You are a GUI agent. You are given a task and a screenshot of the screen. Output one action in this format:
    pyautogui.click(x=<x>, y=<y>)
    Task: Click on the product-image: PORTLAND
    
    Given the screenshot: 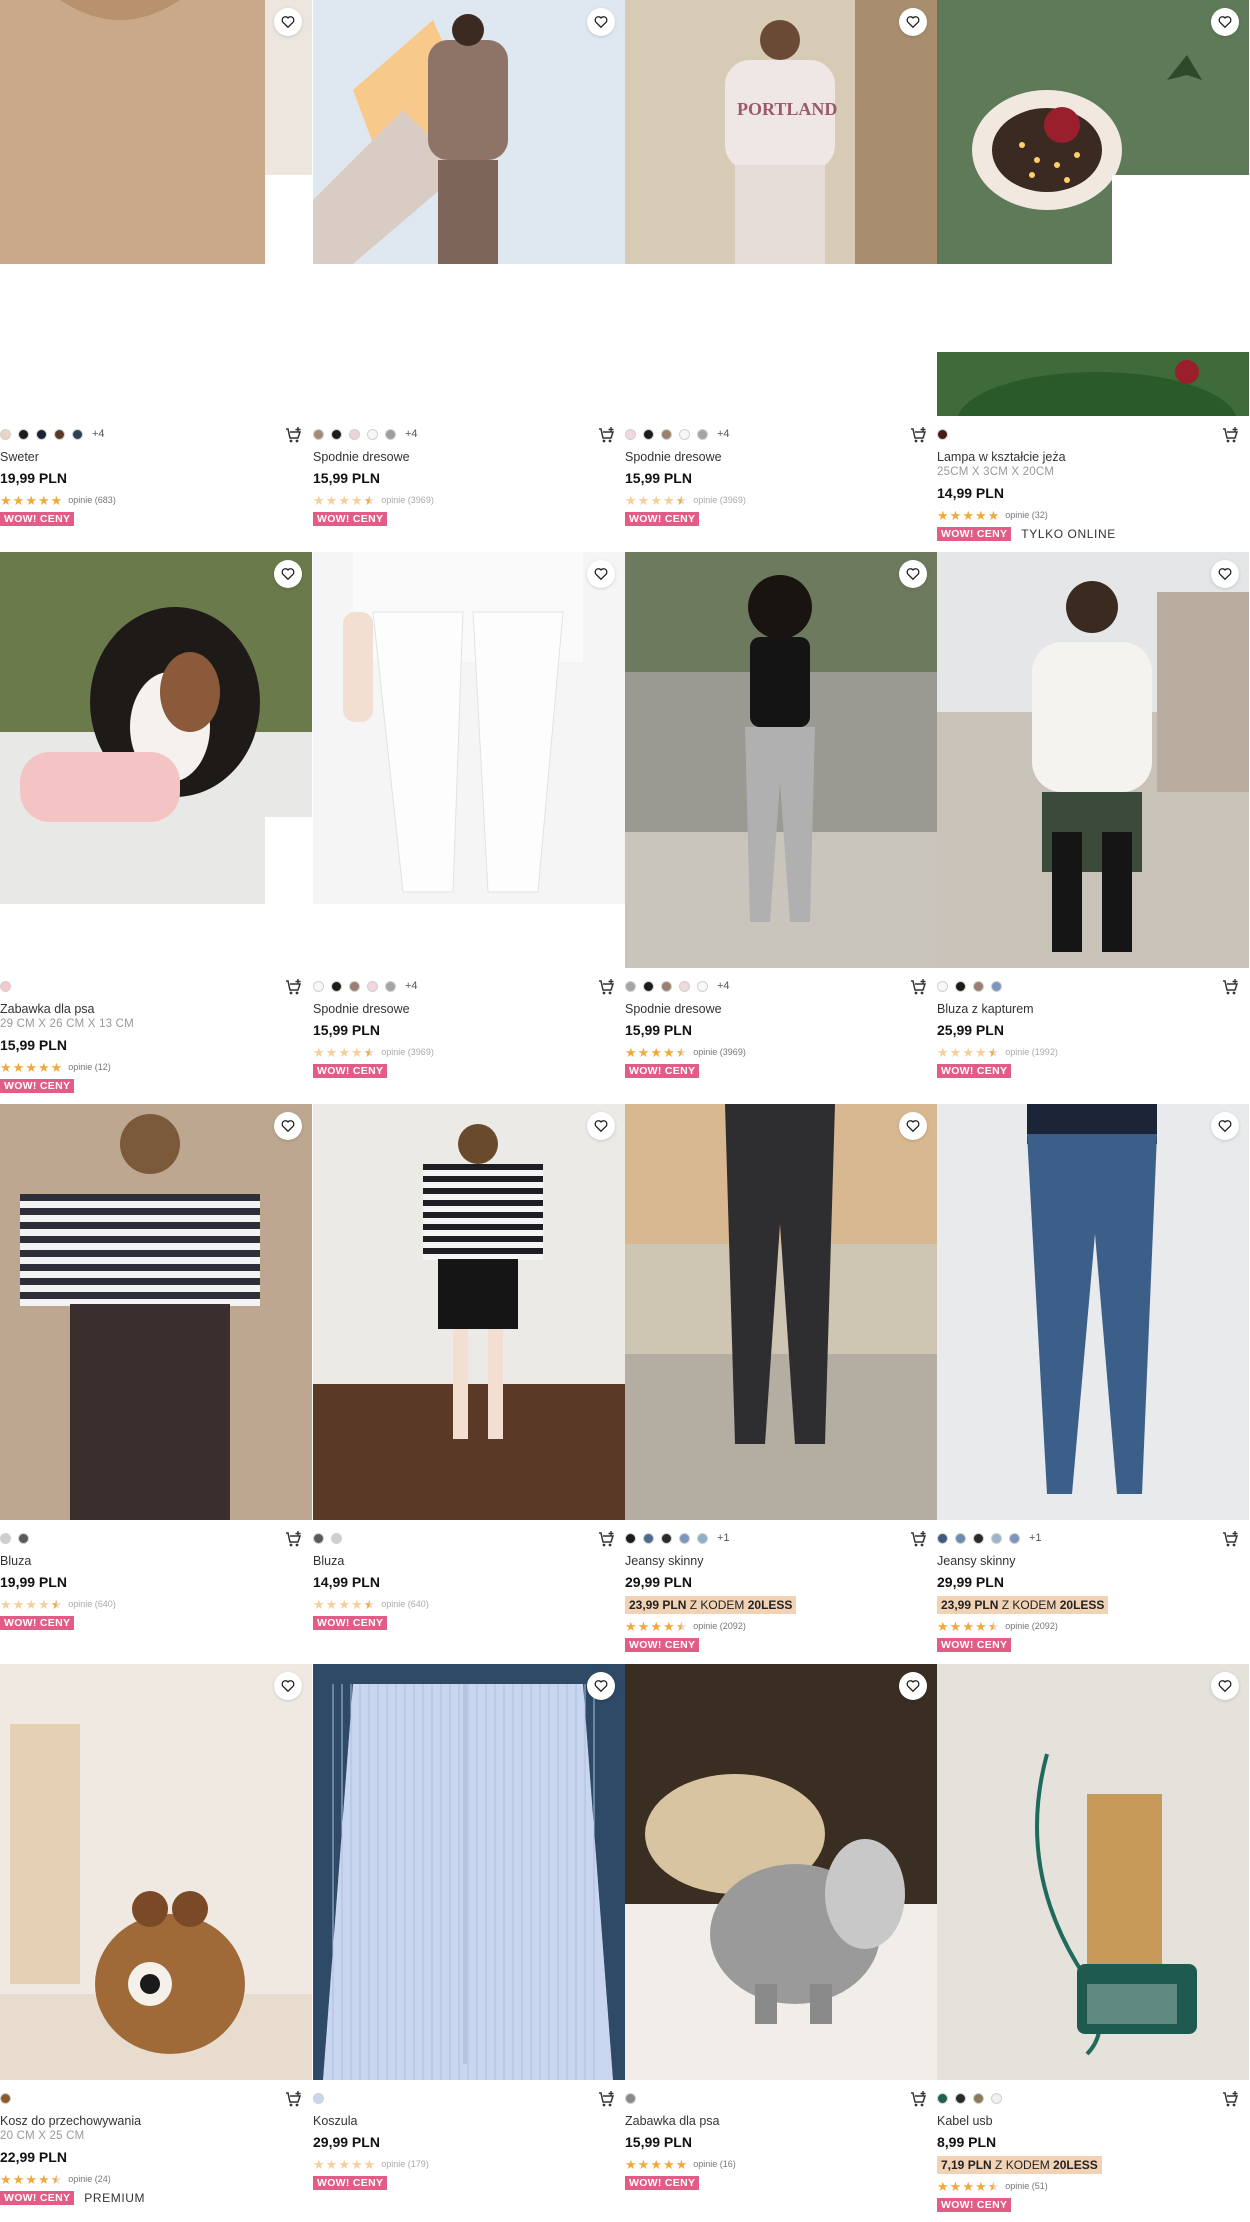 What is the action you would take?
    pyautogui.click(x=781, y=132)
    